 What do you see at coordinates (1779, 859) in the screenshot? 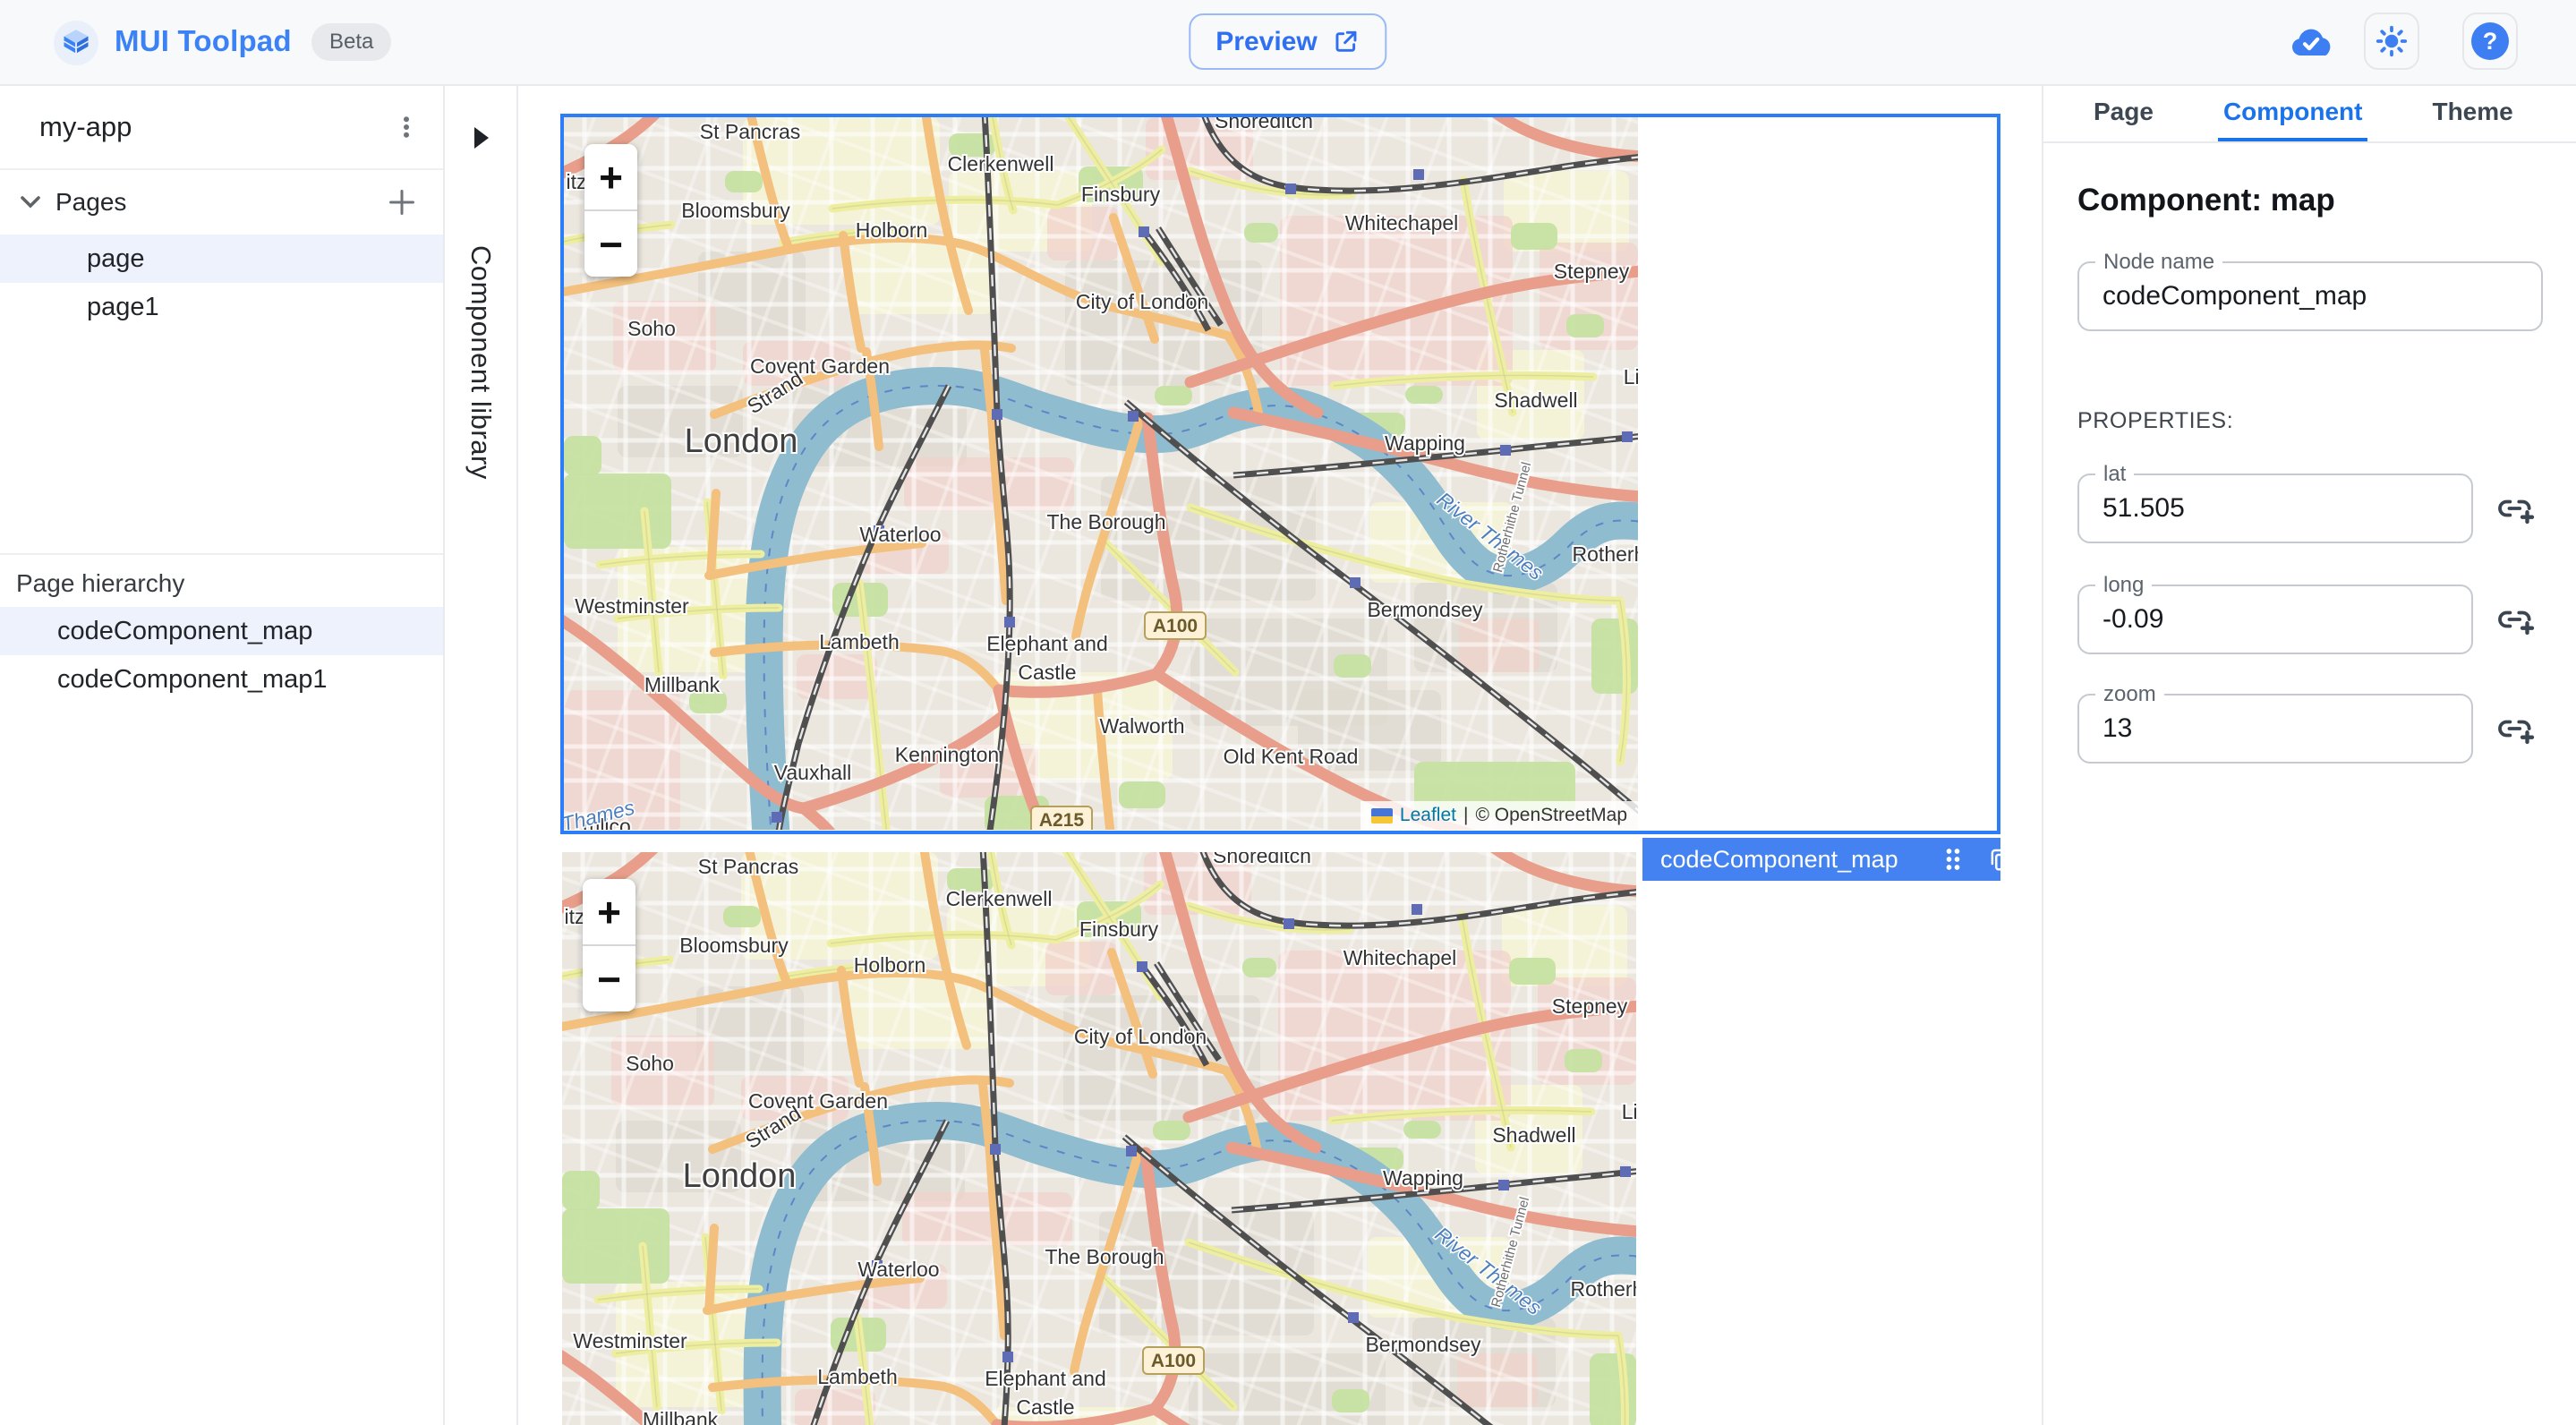
I see `selected-component-name: codeComponent_map` at bounding box center [1779, 859].